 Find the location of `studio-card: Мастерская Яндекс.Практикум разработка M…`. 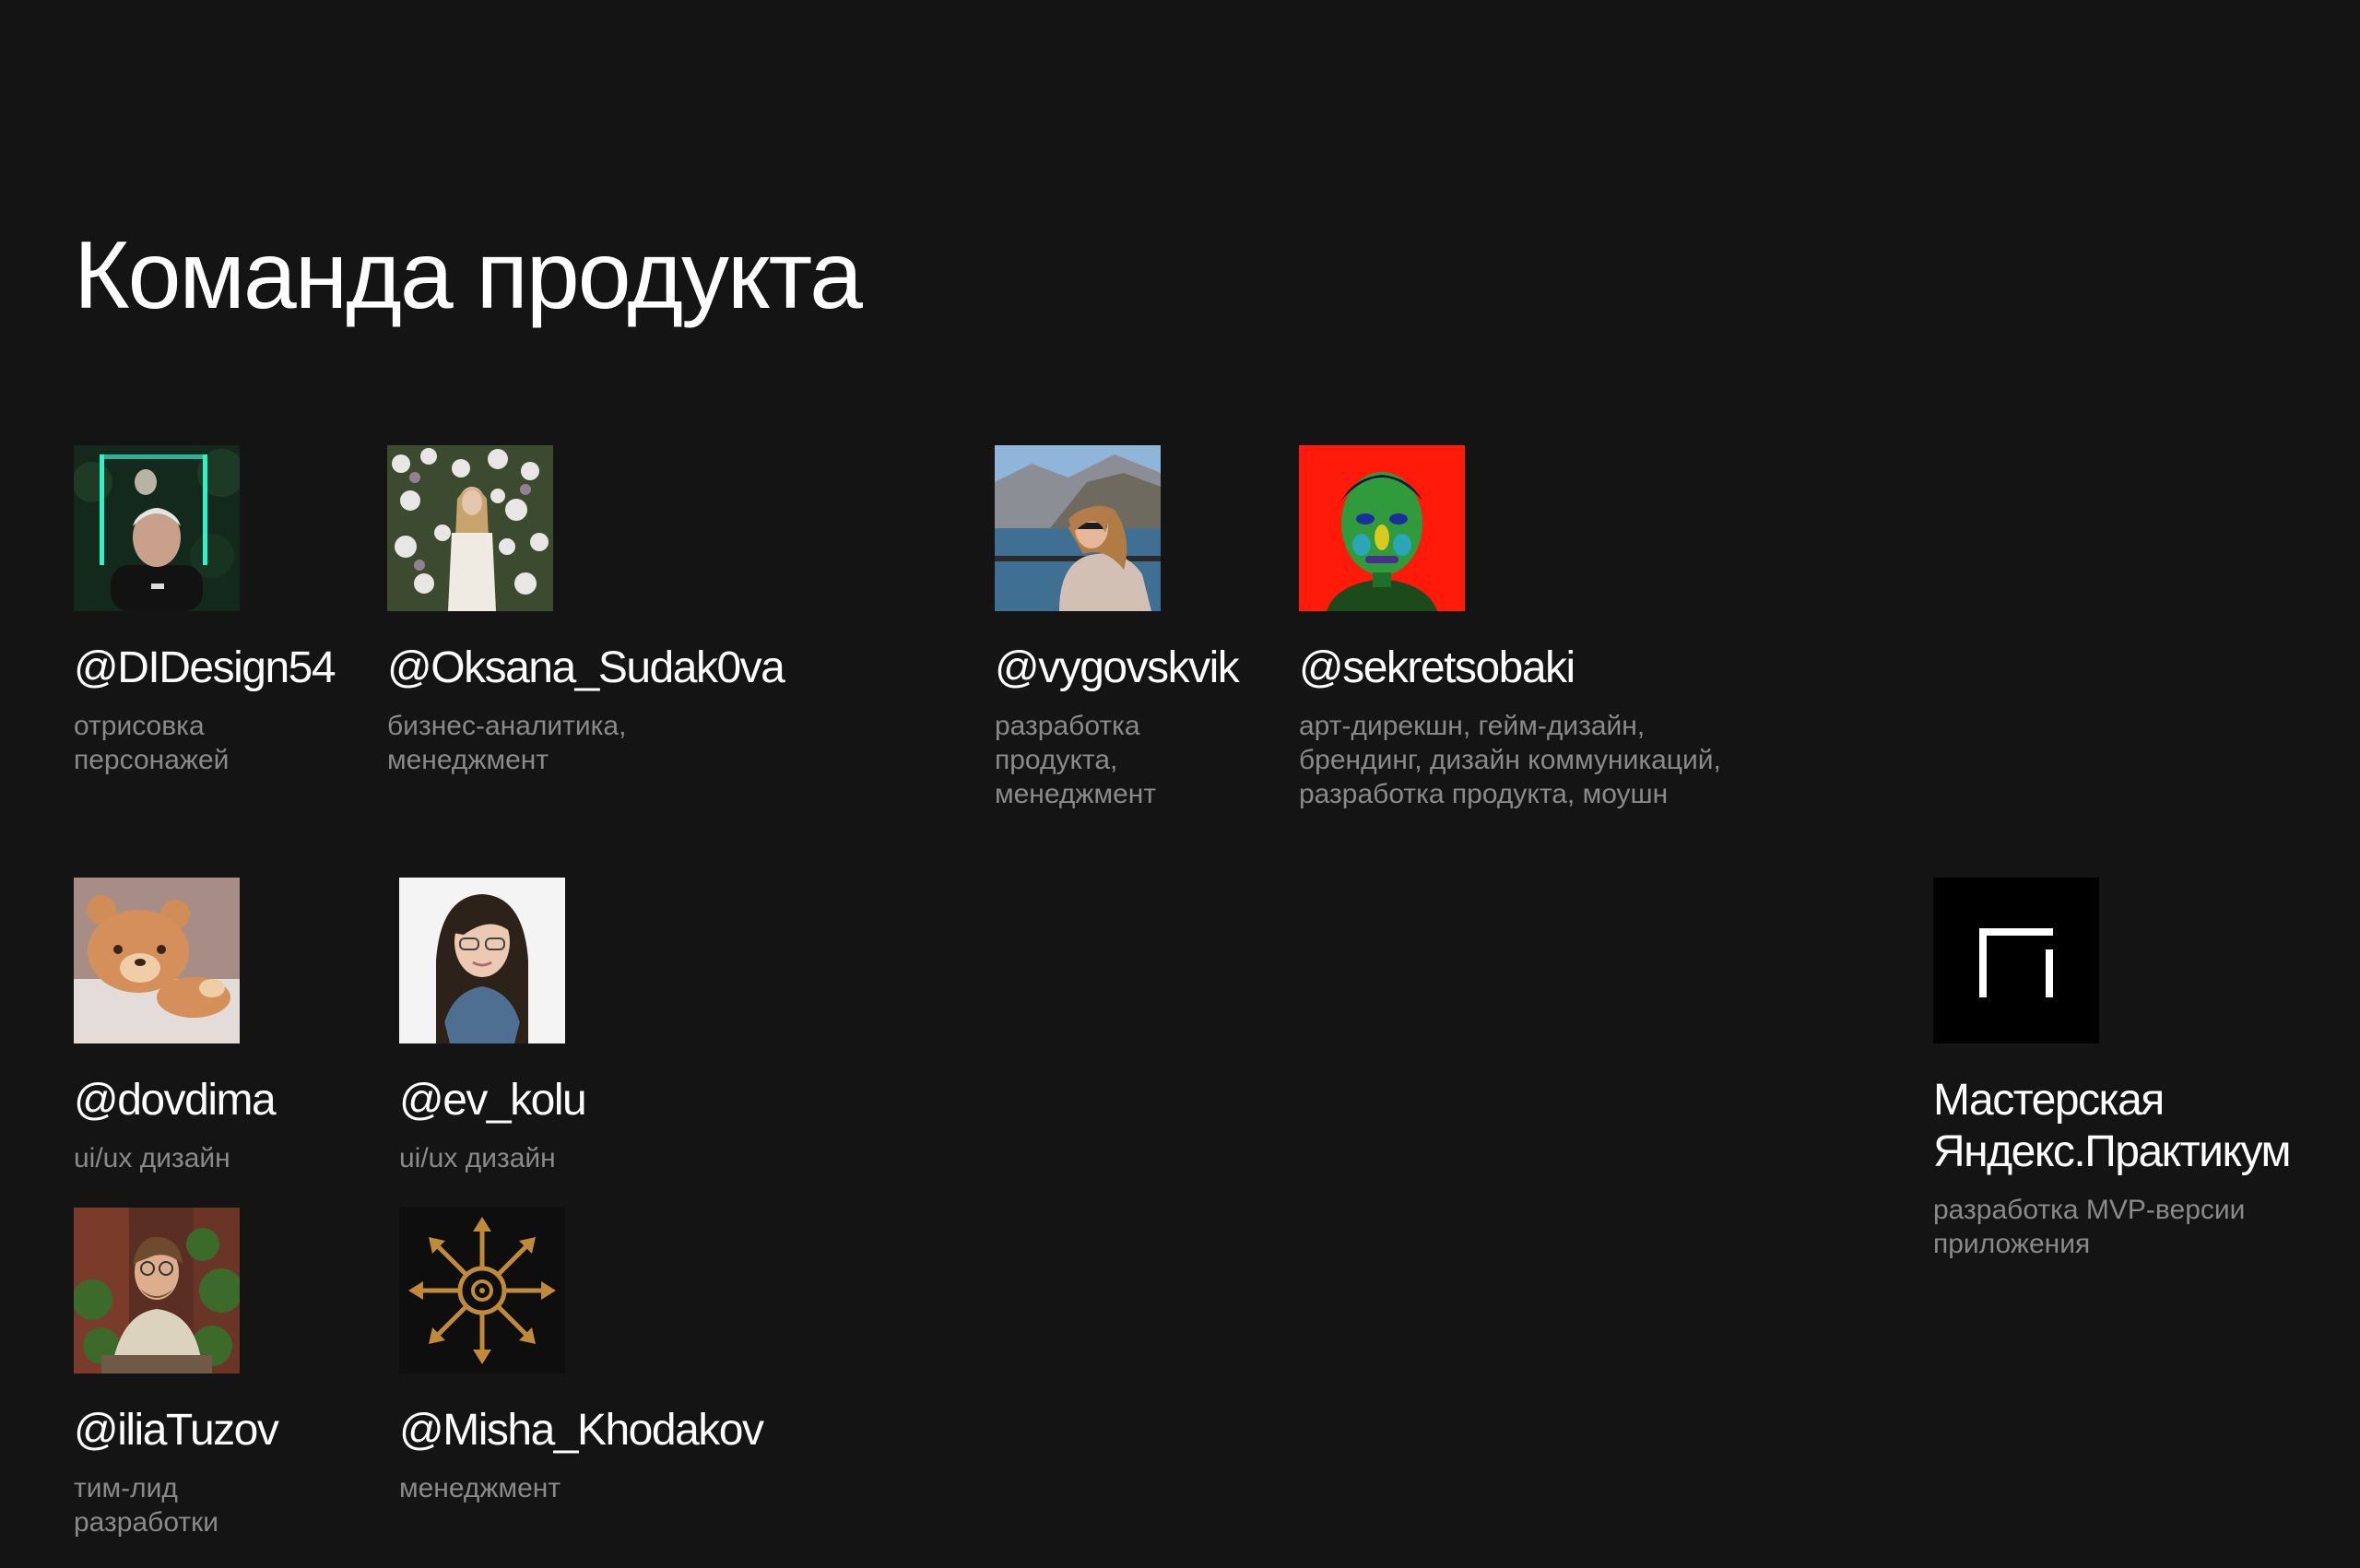

studio-card: Мастерская Яндекс.Практикум разработка M… is located at coordinates (2112, 1069).